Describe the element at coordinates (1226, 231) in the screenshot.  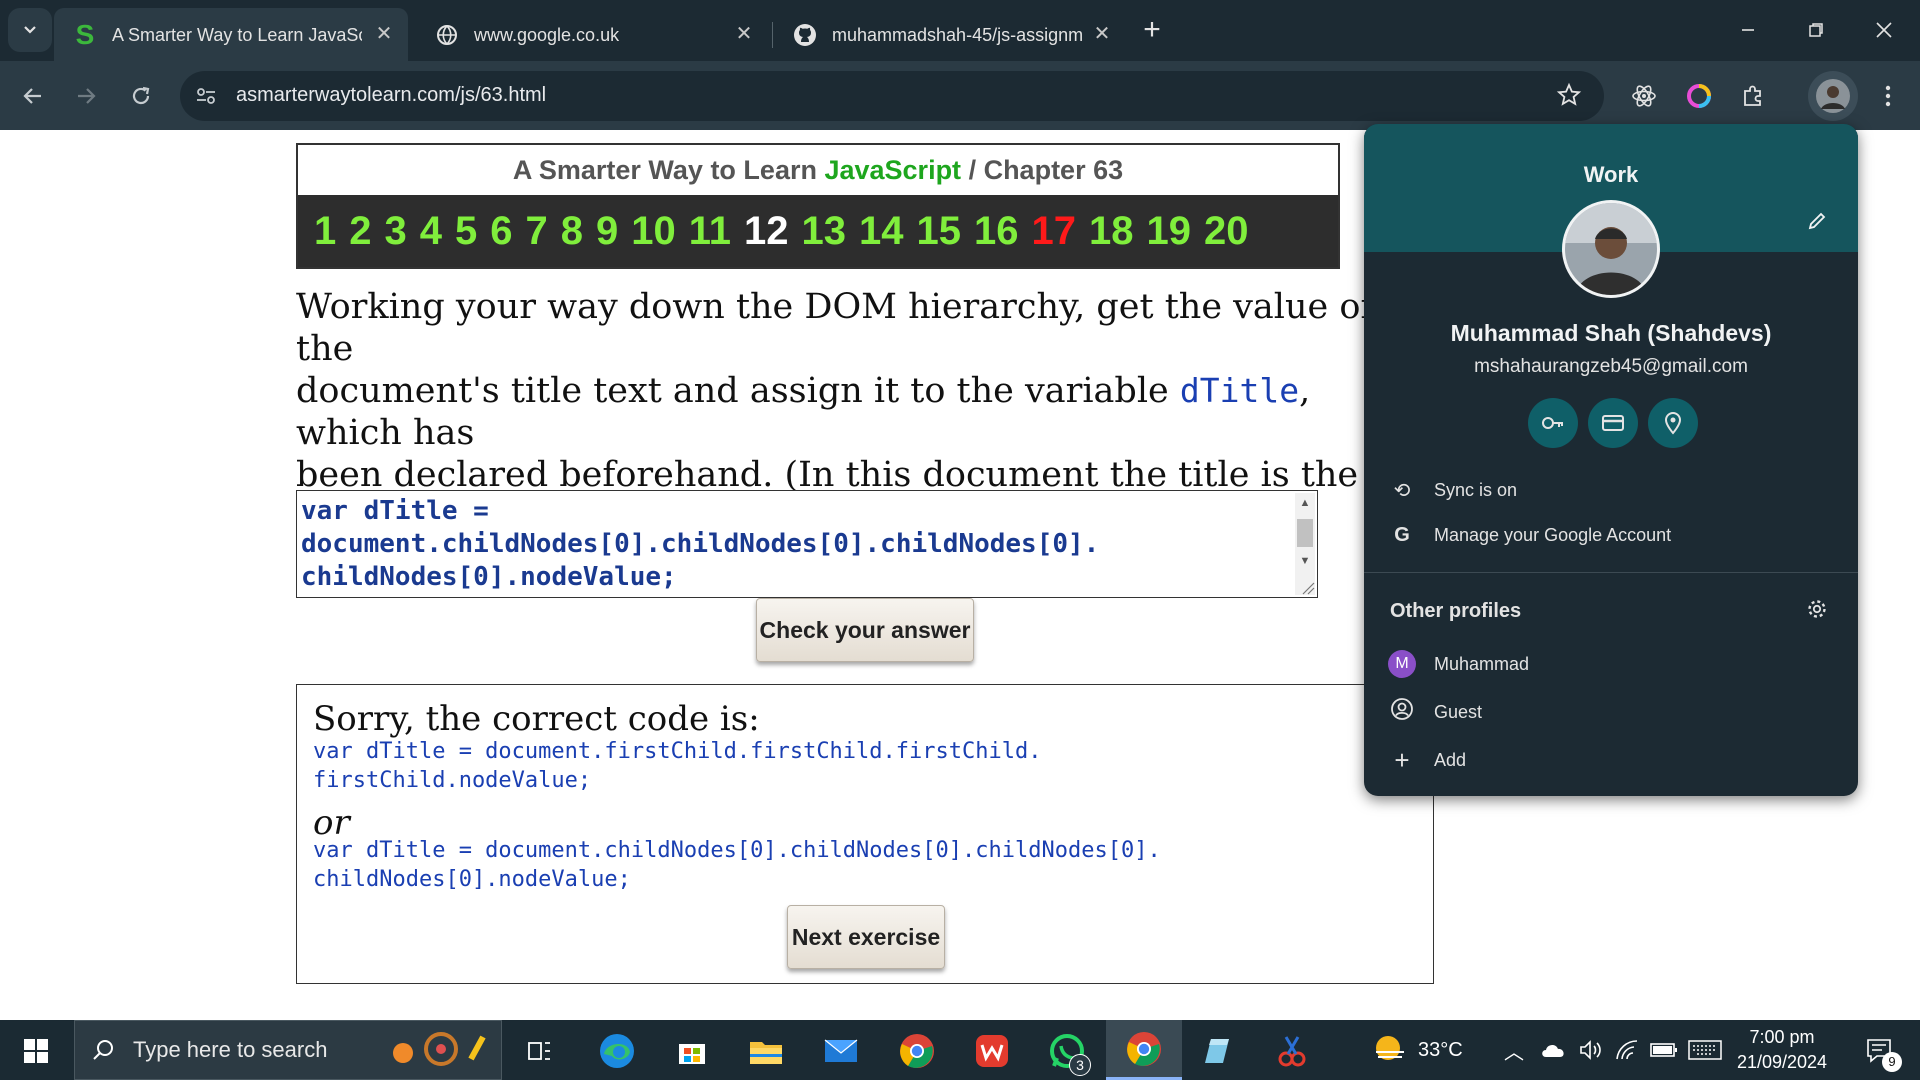
I see `chapter-link-20: 20` at that location.